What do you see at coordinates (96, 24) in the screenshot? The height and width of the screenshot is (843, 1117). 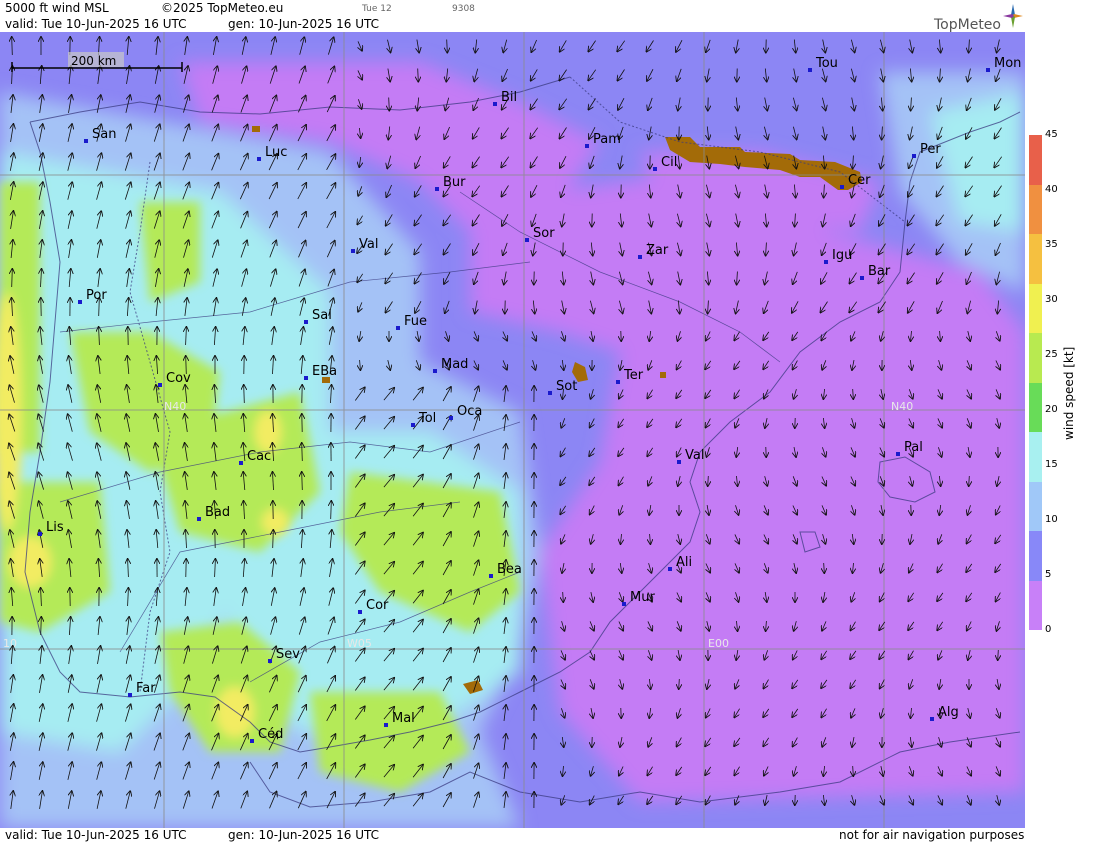 I see `valid-time: valid: Tue 10-Jun-2025 16 UTC` at bounding box center [96, 24].